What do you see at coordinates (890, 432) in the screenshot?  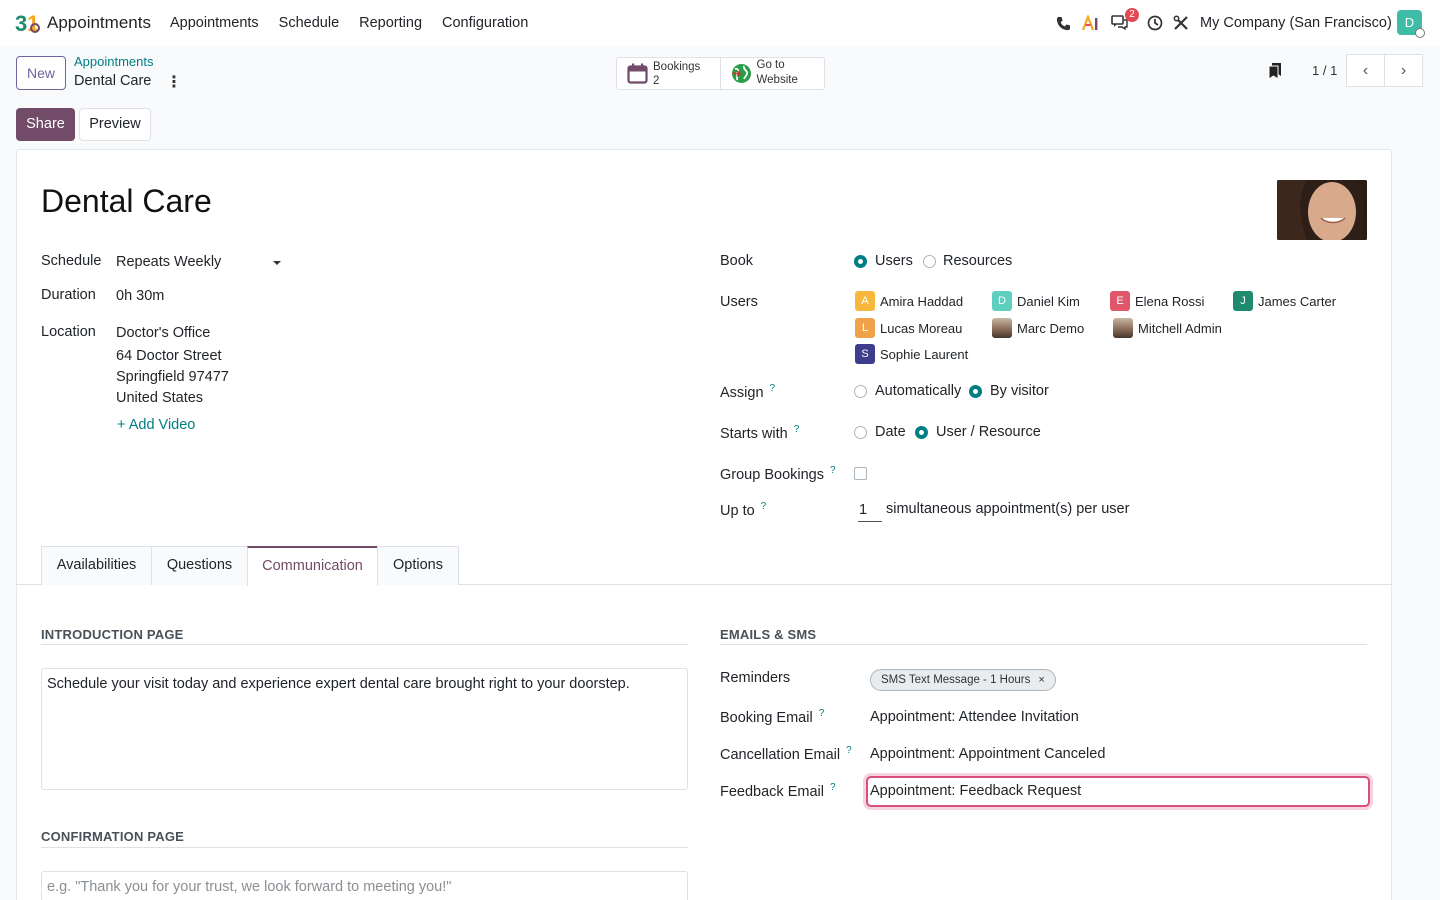 I see `starts-date-label: Date` at bounding box center [890, 432].